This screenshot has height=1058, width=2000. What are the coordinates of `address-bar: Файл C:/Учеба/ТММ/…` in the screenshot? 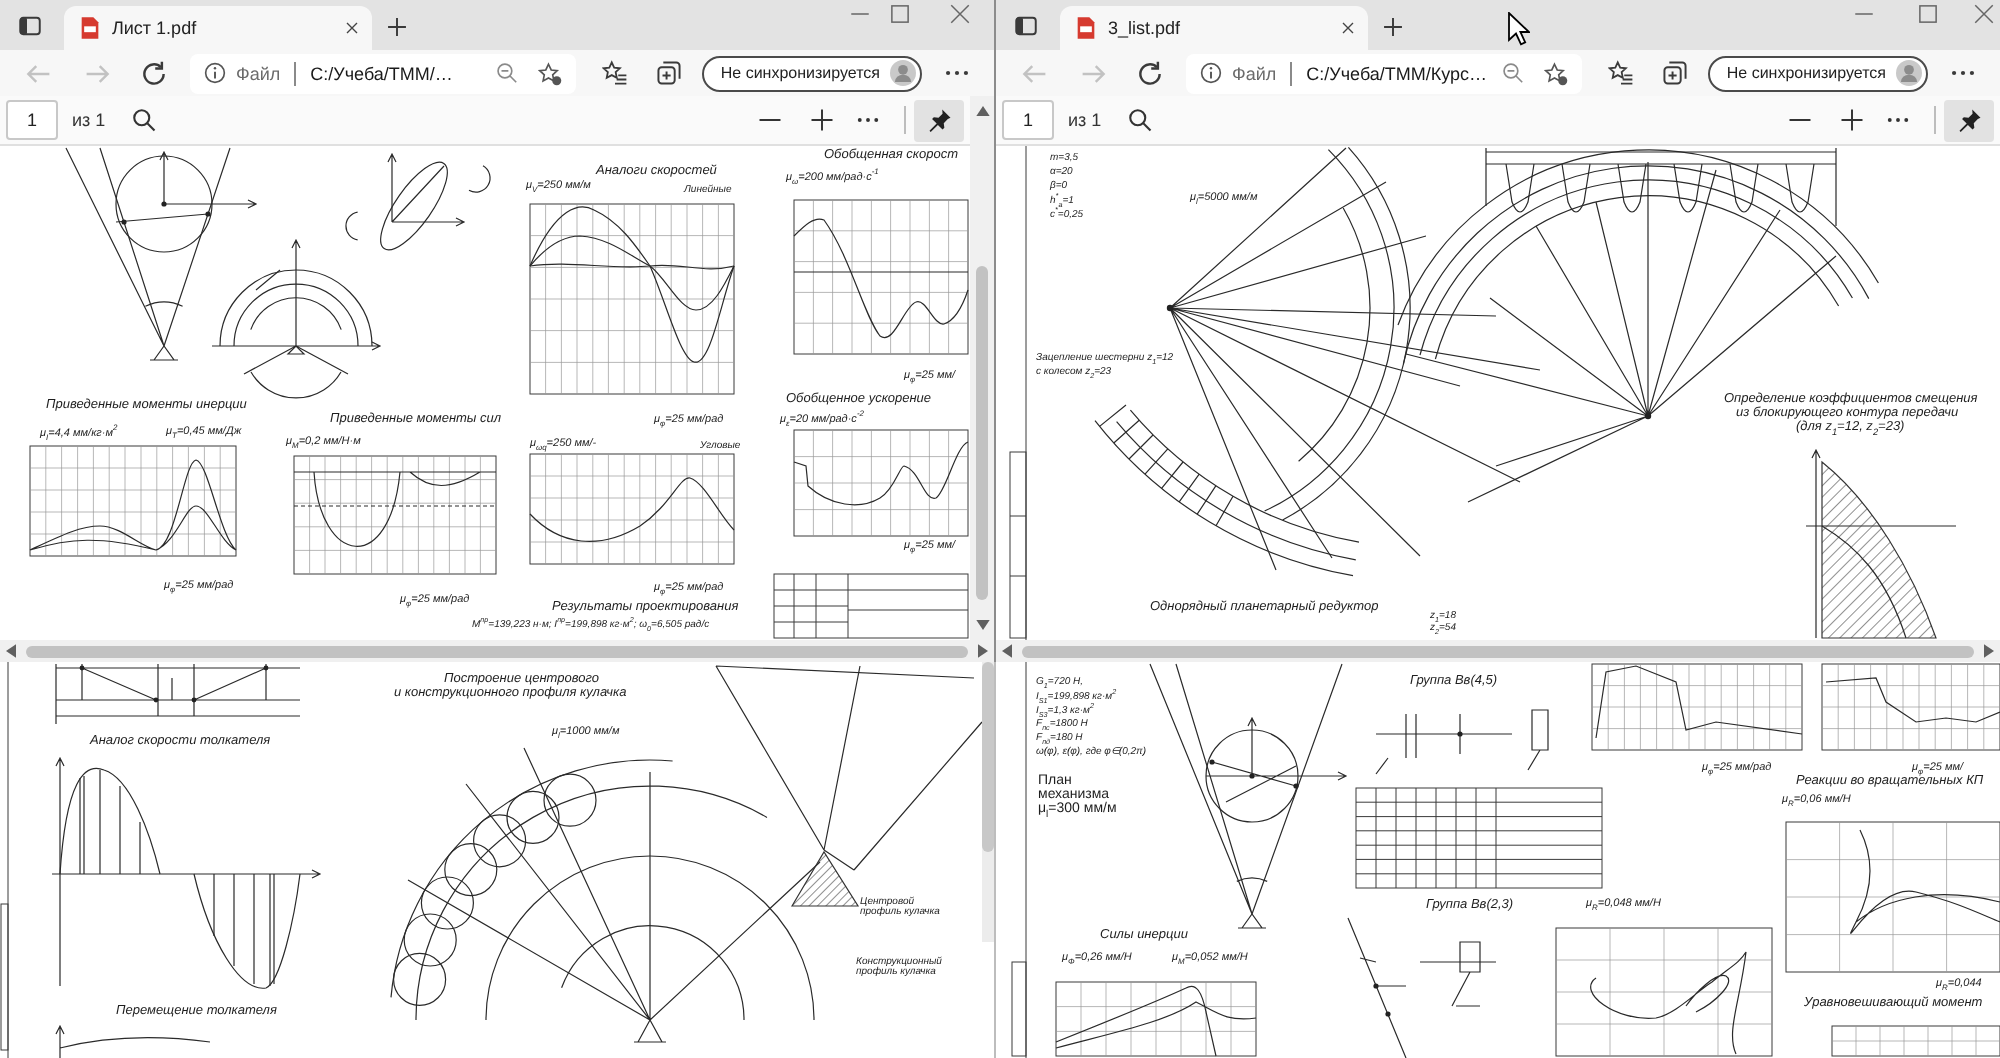 It's located at (383, 73).